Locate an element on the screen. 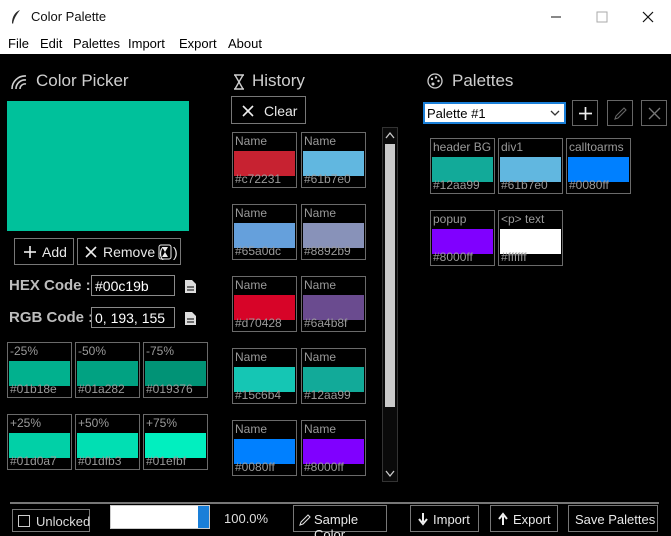 The height and width of the screenshot is (536, 671). color-tile: Name #15c6b4 is located at coordinates (264, 376).